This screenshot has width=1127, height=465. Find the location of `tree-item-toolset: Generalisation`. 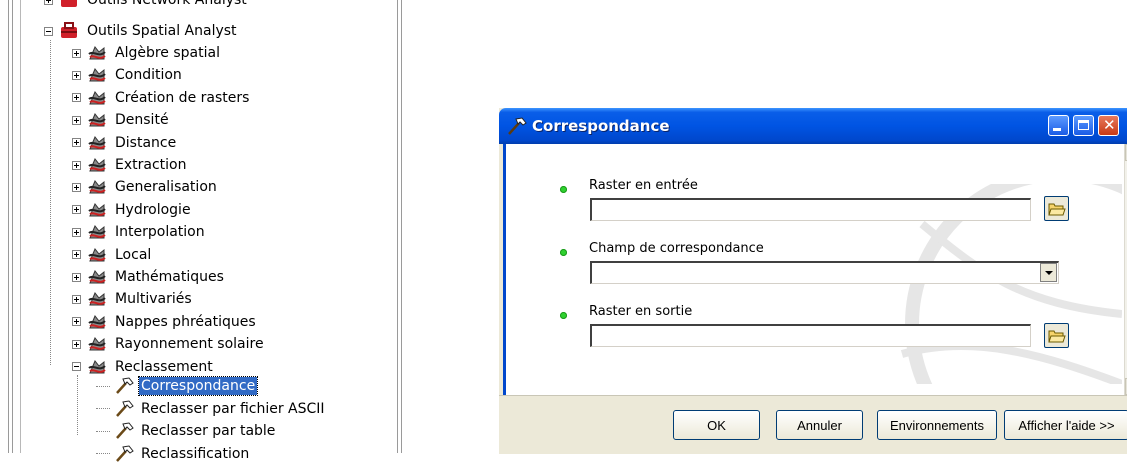

tree-item-toolset: Generalisation is located at coordinates (145, 187).